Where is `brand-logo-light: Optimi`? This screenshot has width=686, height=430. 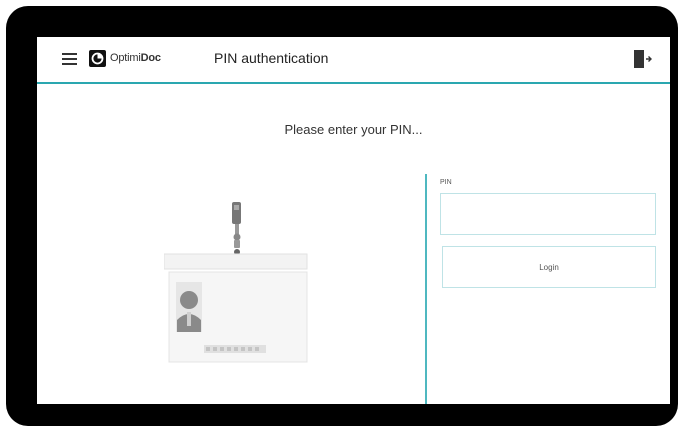 brand-logo-light: Optimi is located at coordinates (125, 58).